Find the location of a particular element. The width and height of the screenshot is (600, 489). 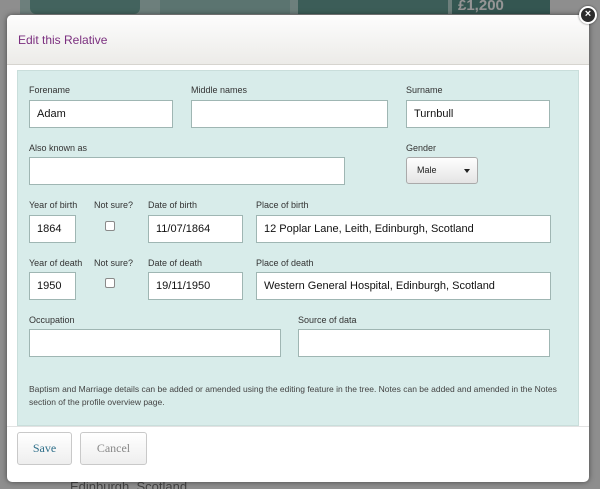

surname-input: Turnbull is located at coordinates (478, 114).